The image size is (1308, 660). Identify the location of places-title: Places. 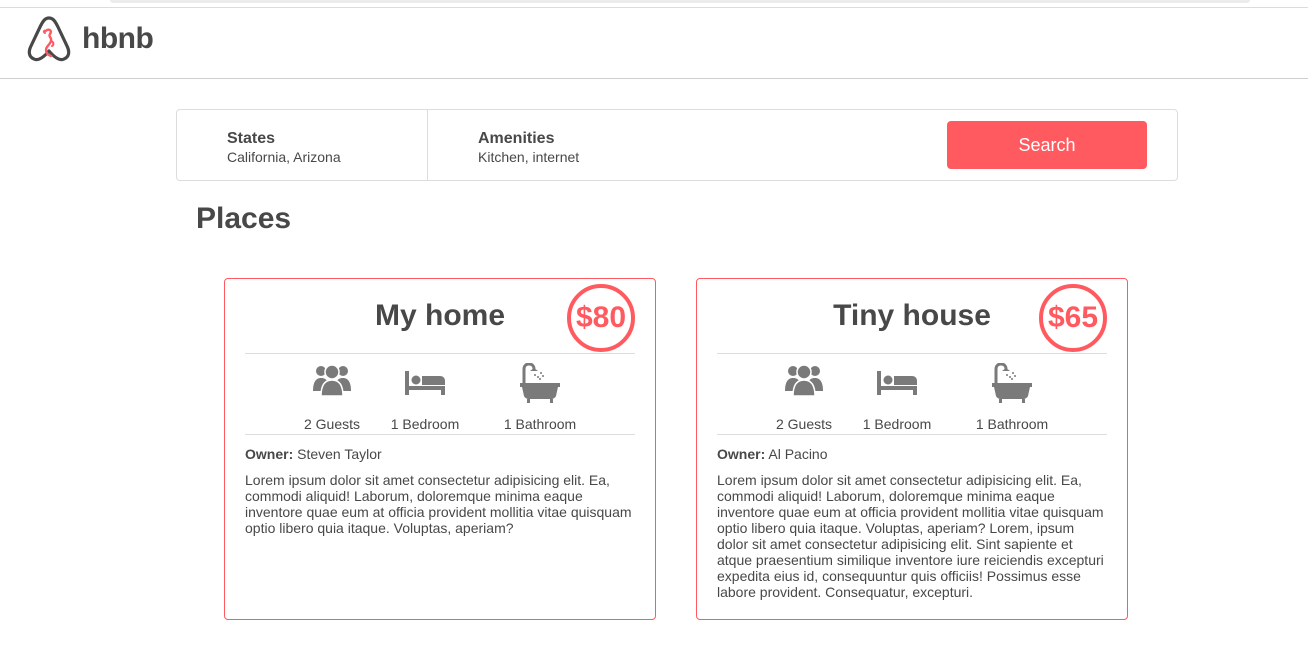
(244, 218).